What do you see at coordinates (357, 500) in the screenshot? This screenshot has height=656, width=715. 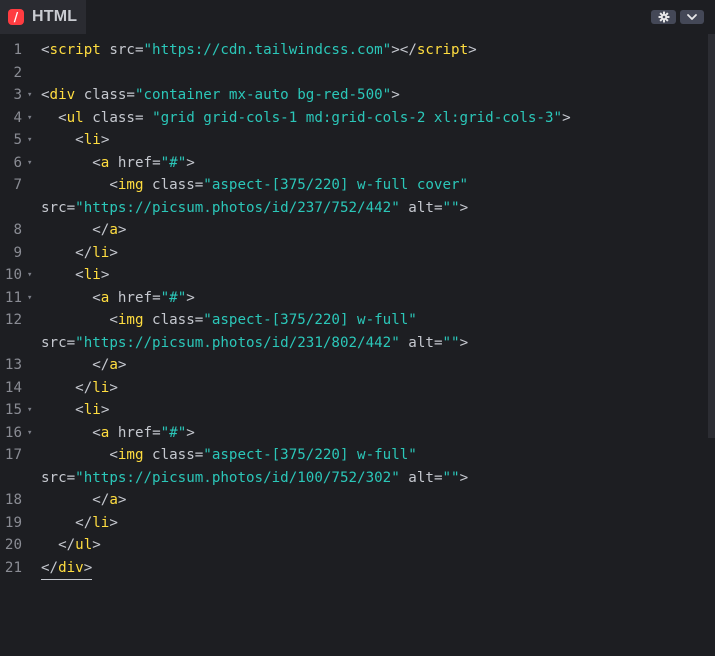 I see `code-line: 18 </a>` at bounding box center [357, 500].